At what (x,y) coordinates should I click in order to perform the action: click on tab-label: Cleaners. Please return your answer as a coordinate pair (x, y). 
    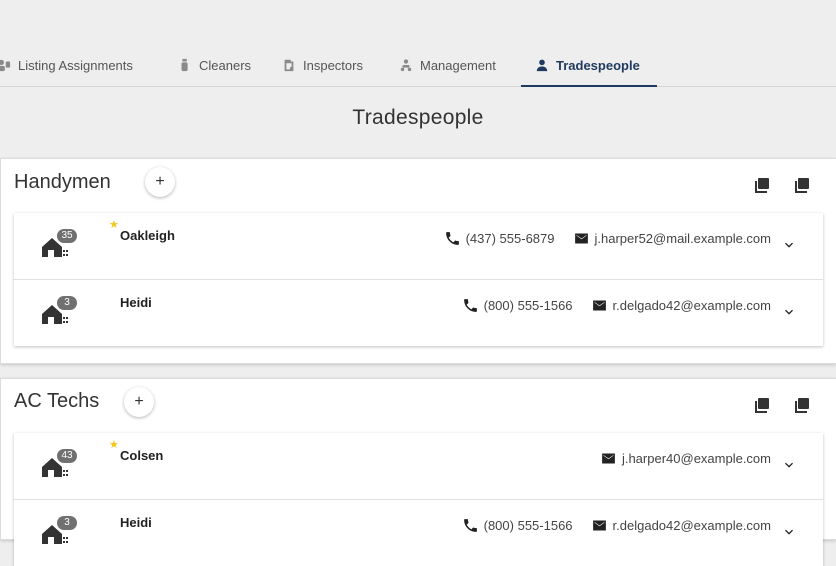
    Looking at the image, I should click on (225, 65).